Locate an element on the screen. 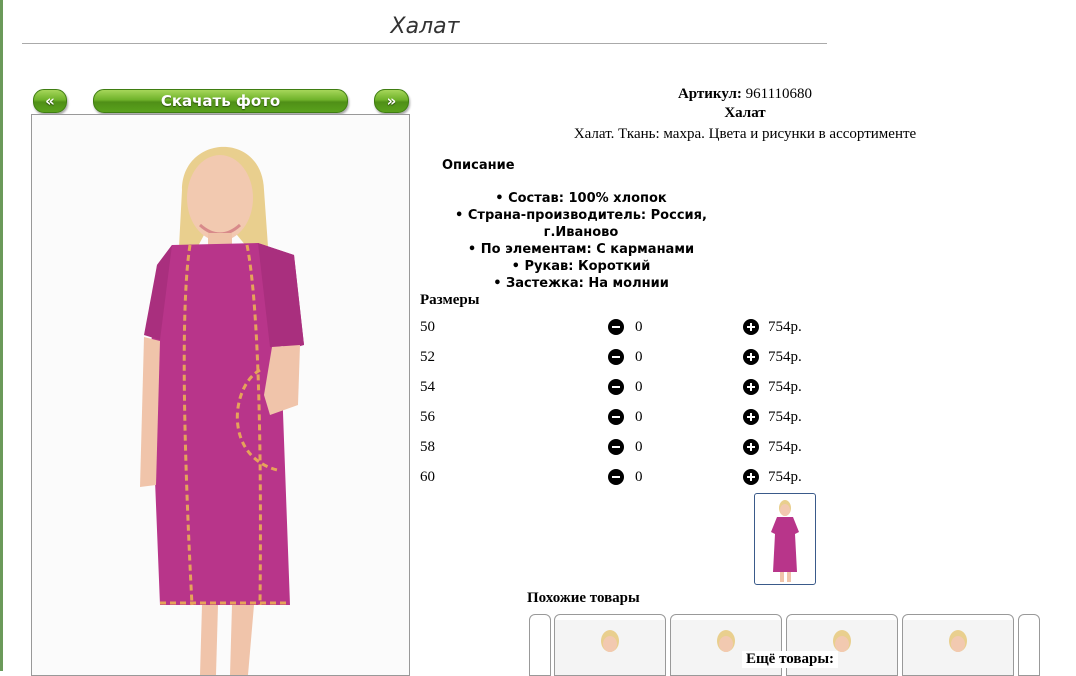 The width and height of the screenshot is (1076, 676). page-left-border is located at coordinates (1, 335).